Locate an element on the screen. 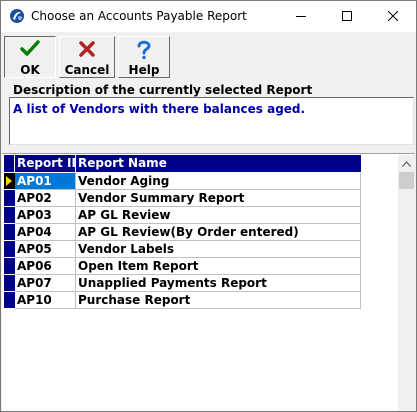  ok-label: OK is located at coordinates (30, 70).